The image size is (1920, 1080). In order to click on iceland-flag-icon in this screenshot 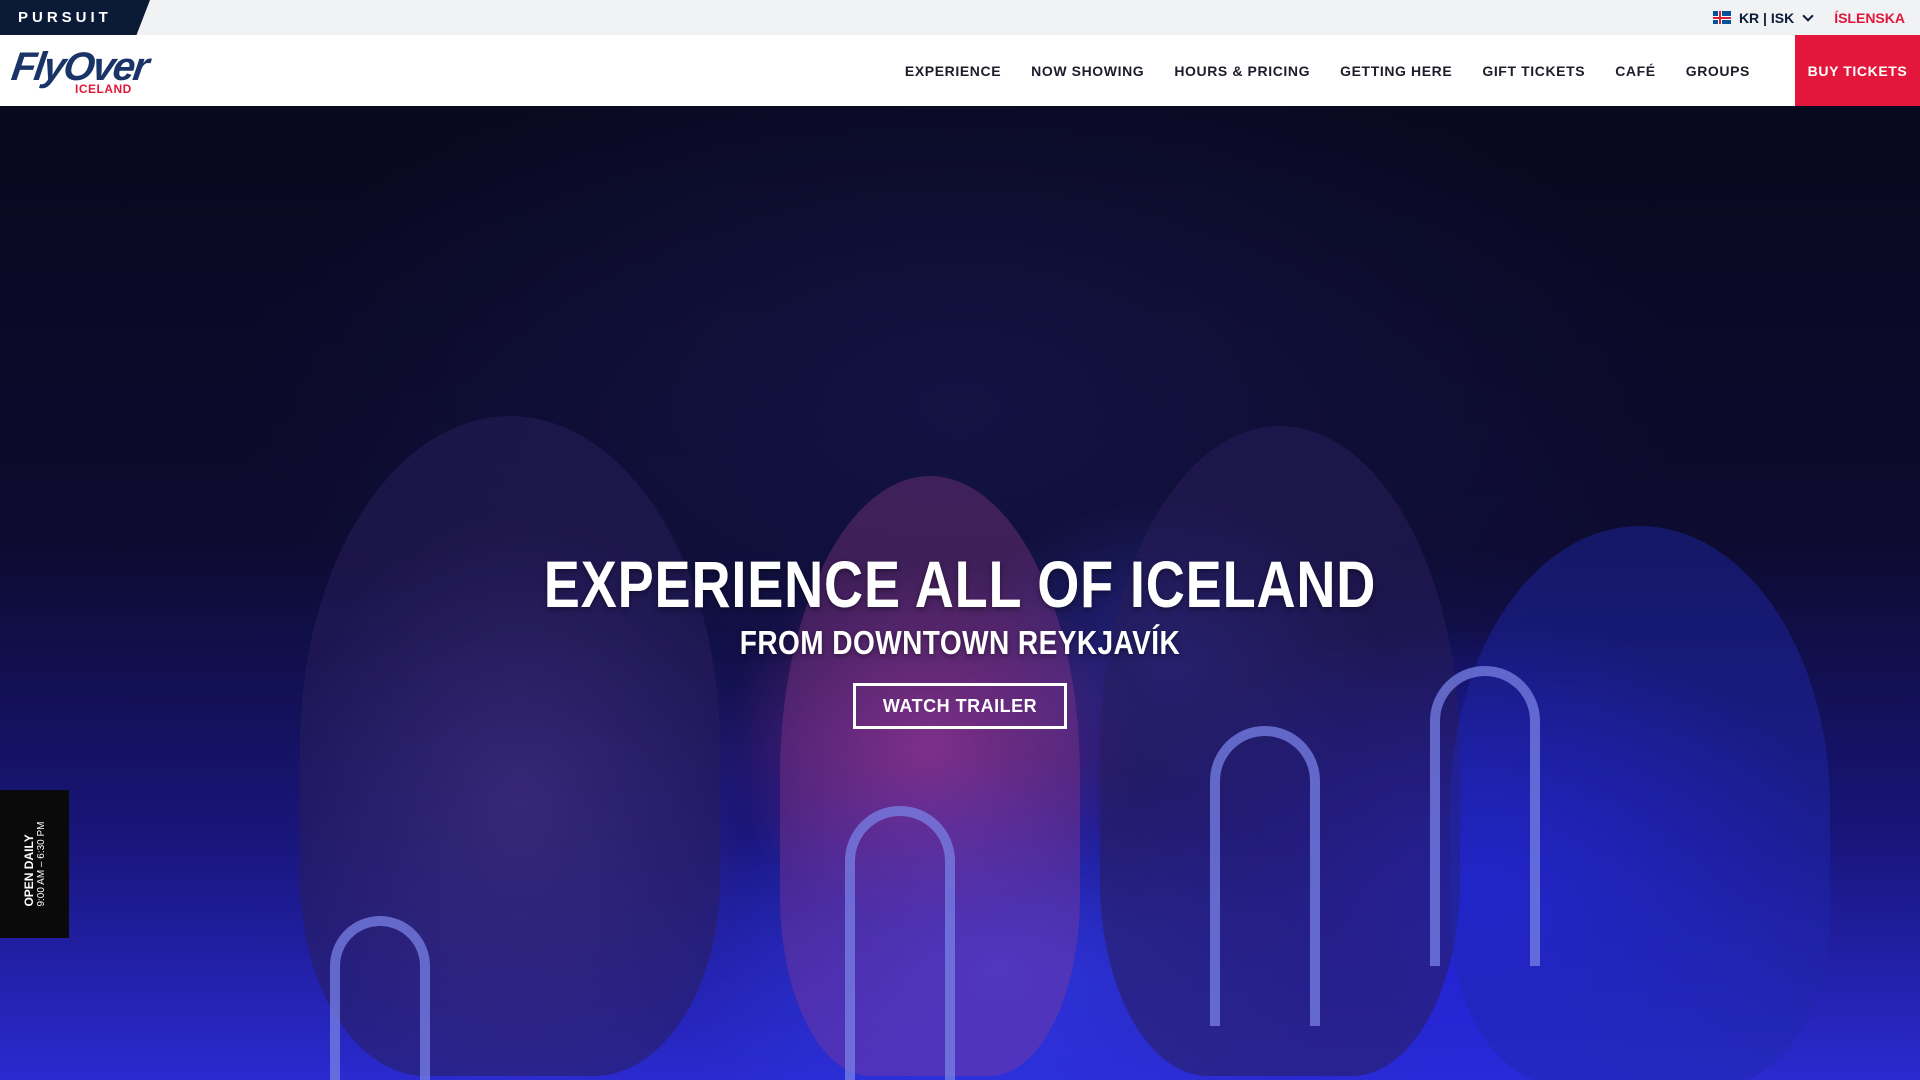, I will do `click(1721, 17)`.